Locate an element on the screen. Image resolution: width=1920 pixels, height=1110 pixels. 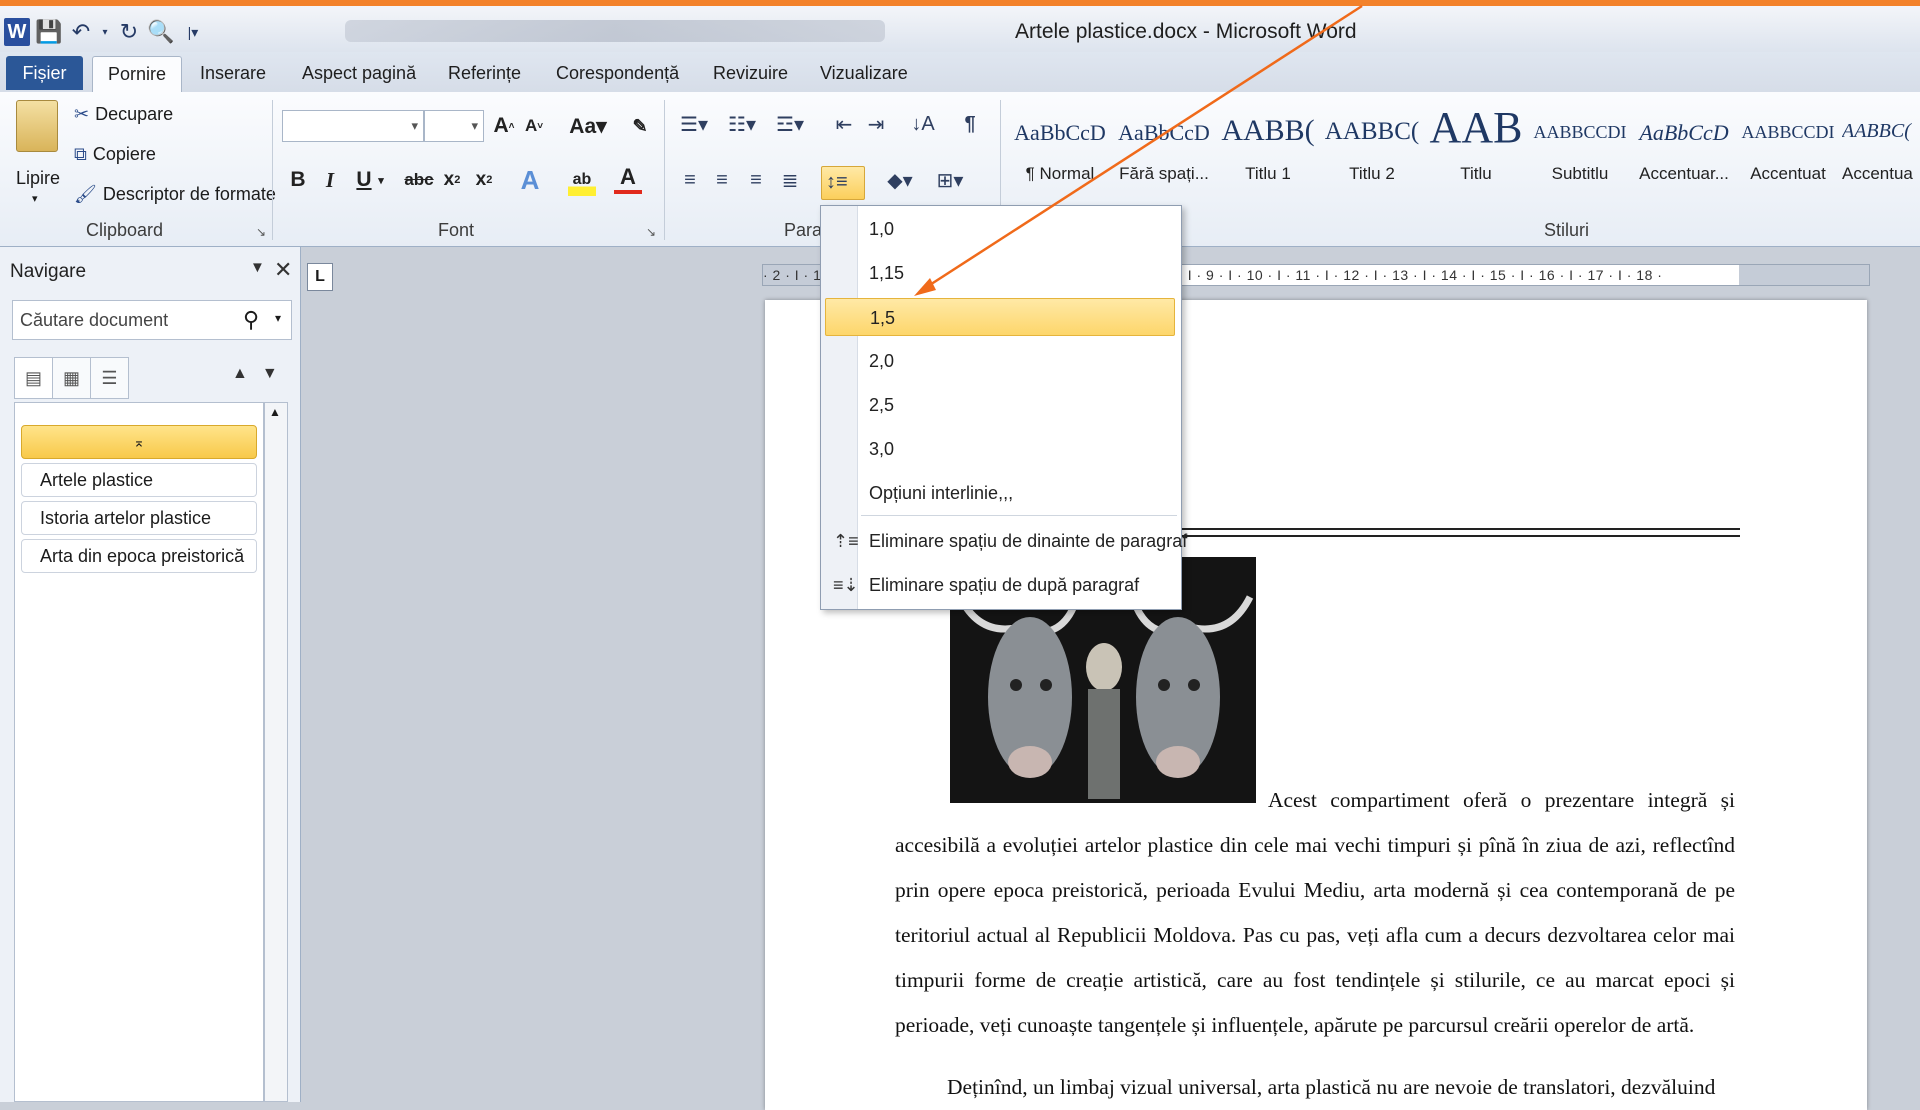
tab-page-layout: Aspect pagină is located at coordinates (359, 73).